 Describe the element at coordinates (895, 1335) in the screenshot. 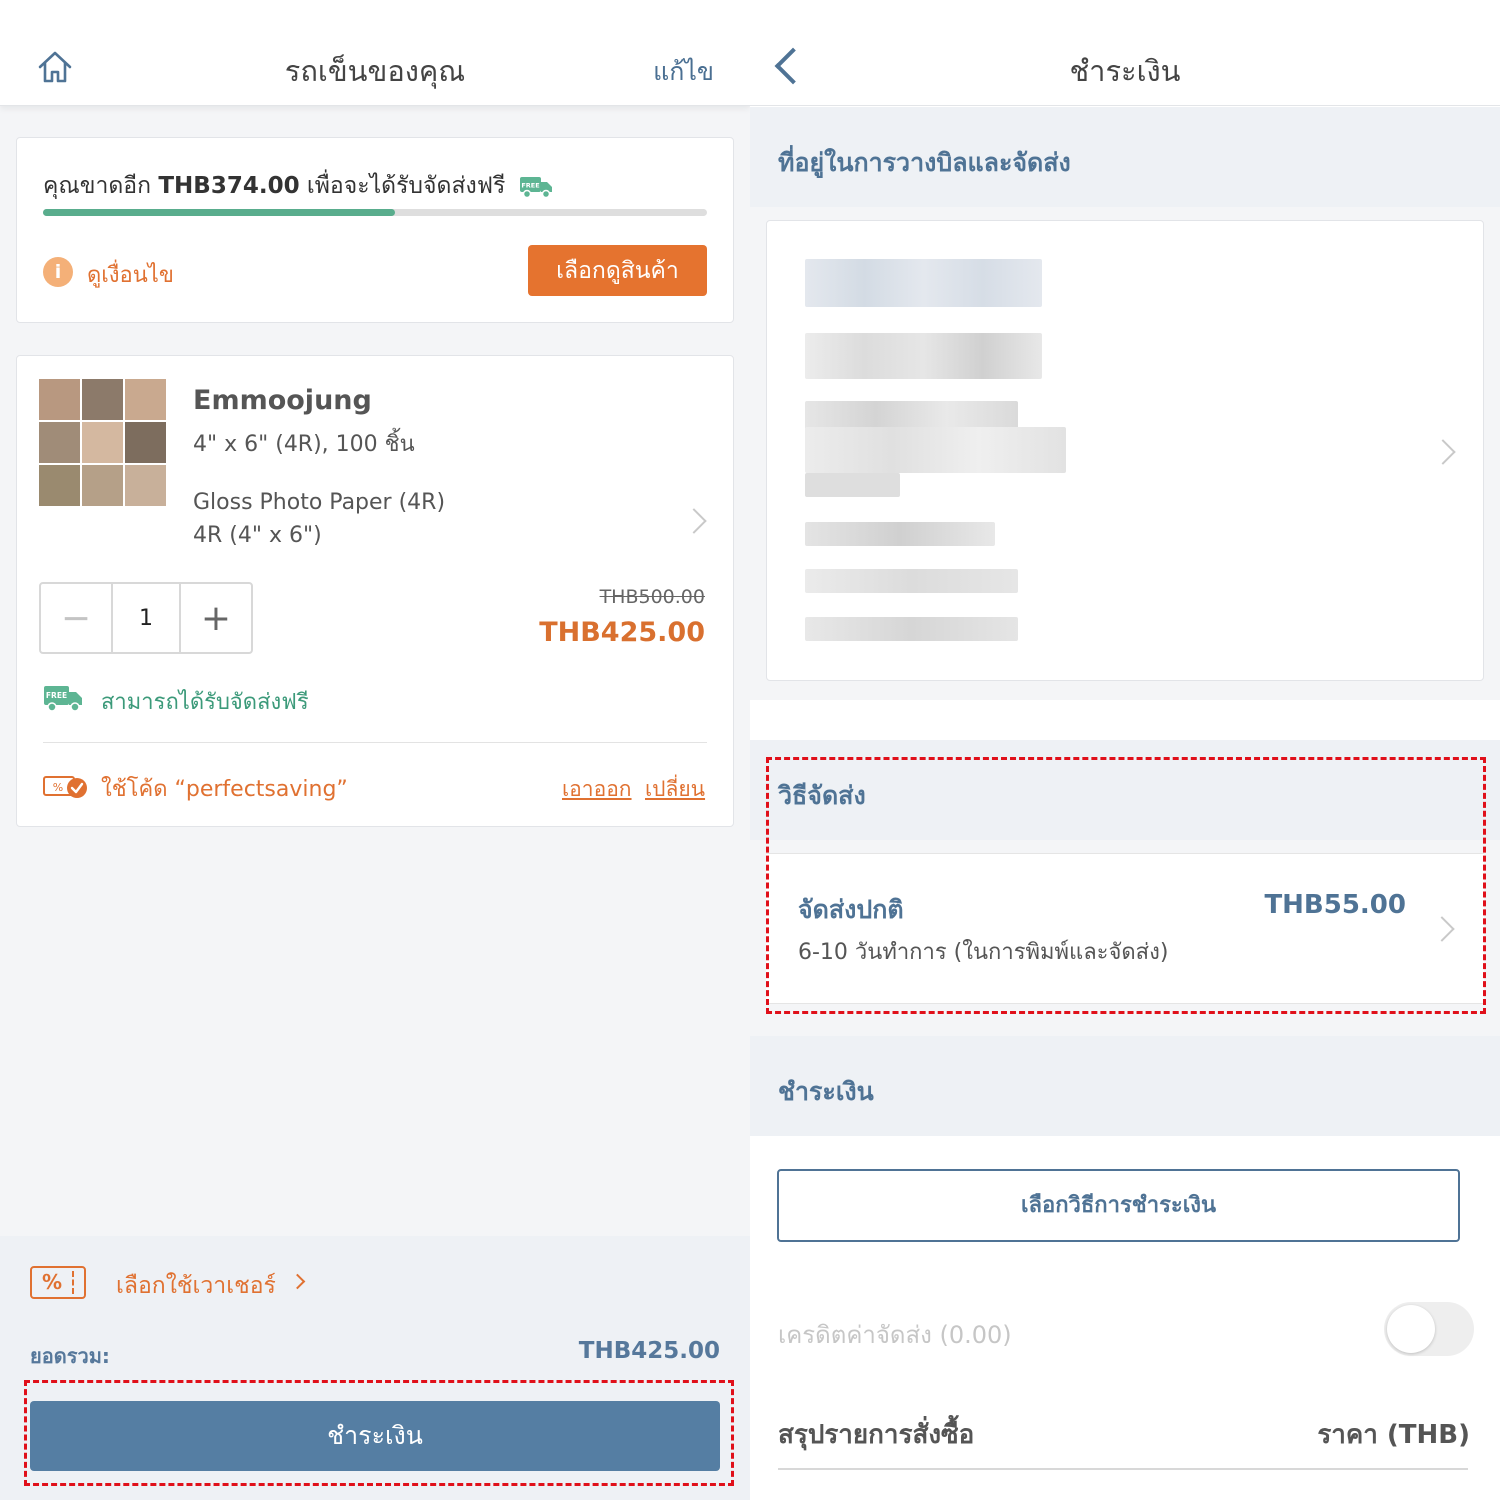

I see `shipping-credit-label: เครดิตค่าจัดส่ง (0.00)` at that location.